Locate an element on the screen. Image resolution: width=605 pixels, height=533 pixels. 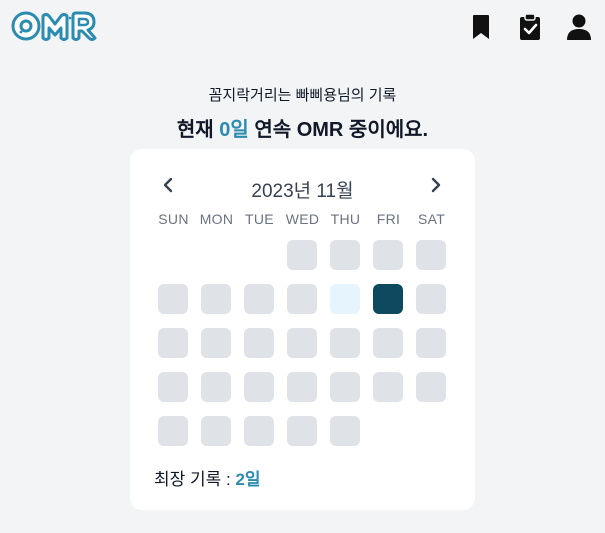
weekday-tue: TUE is located at coordinates (259, 219).